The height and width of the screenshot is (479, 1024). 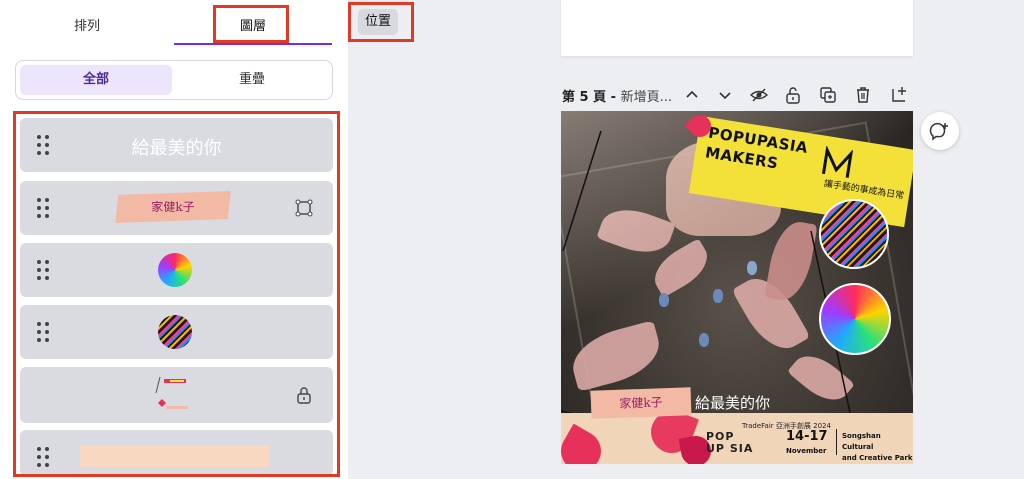 I want to click on add-comment-button, so click(x=940, y=131).